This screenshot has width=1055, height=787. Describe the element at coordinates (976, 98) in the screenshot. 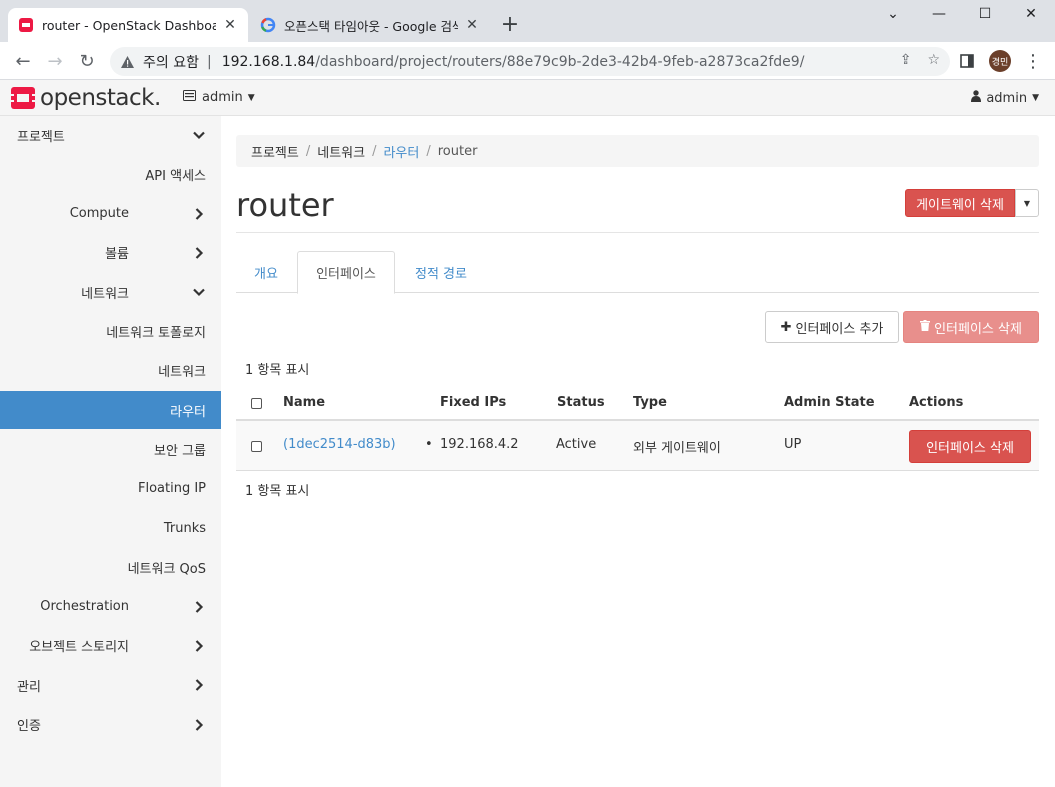

I see `user-icon` at that location.